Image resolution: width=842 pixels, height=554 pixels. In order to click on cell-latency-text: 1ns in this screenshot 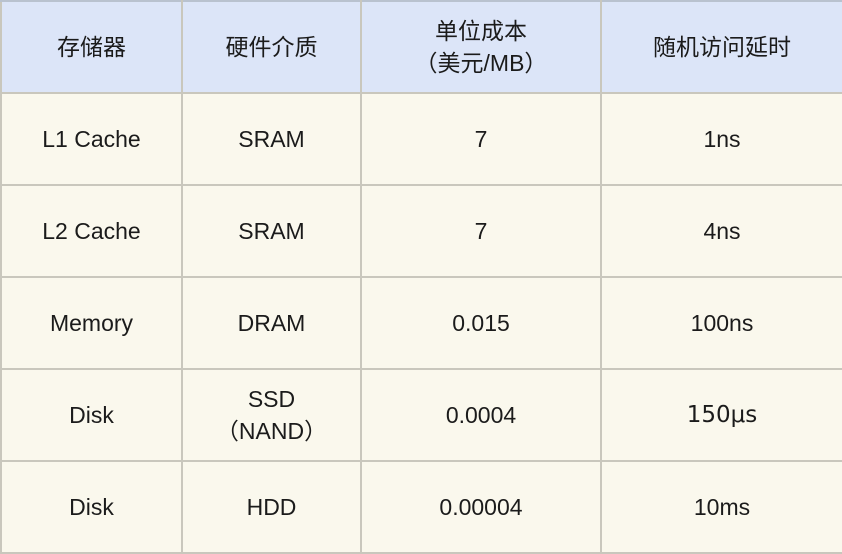, I will do `click(722, 138)`.